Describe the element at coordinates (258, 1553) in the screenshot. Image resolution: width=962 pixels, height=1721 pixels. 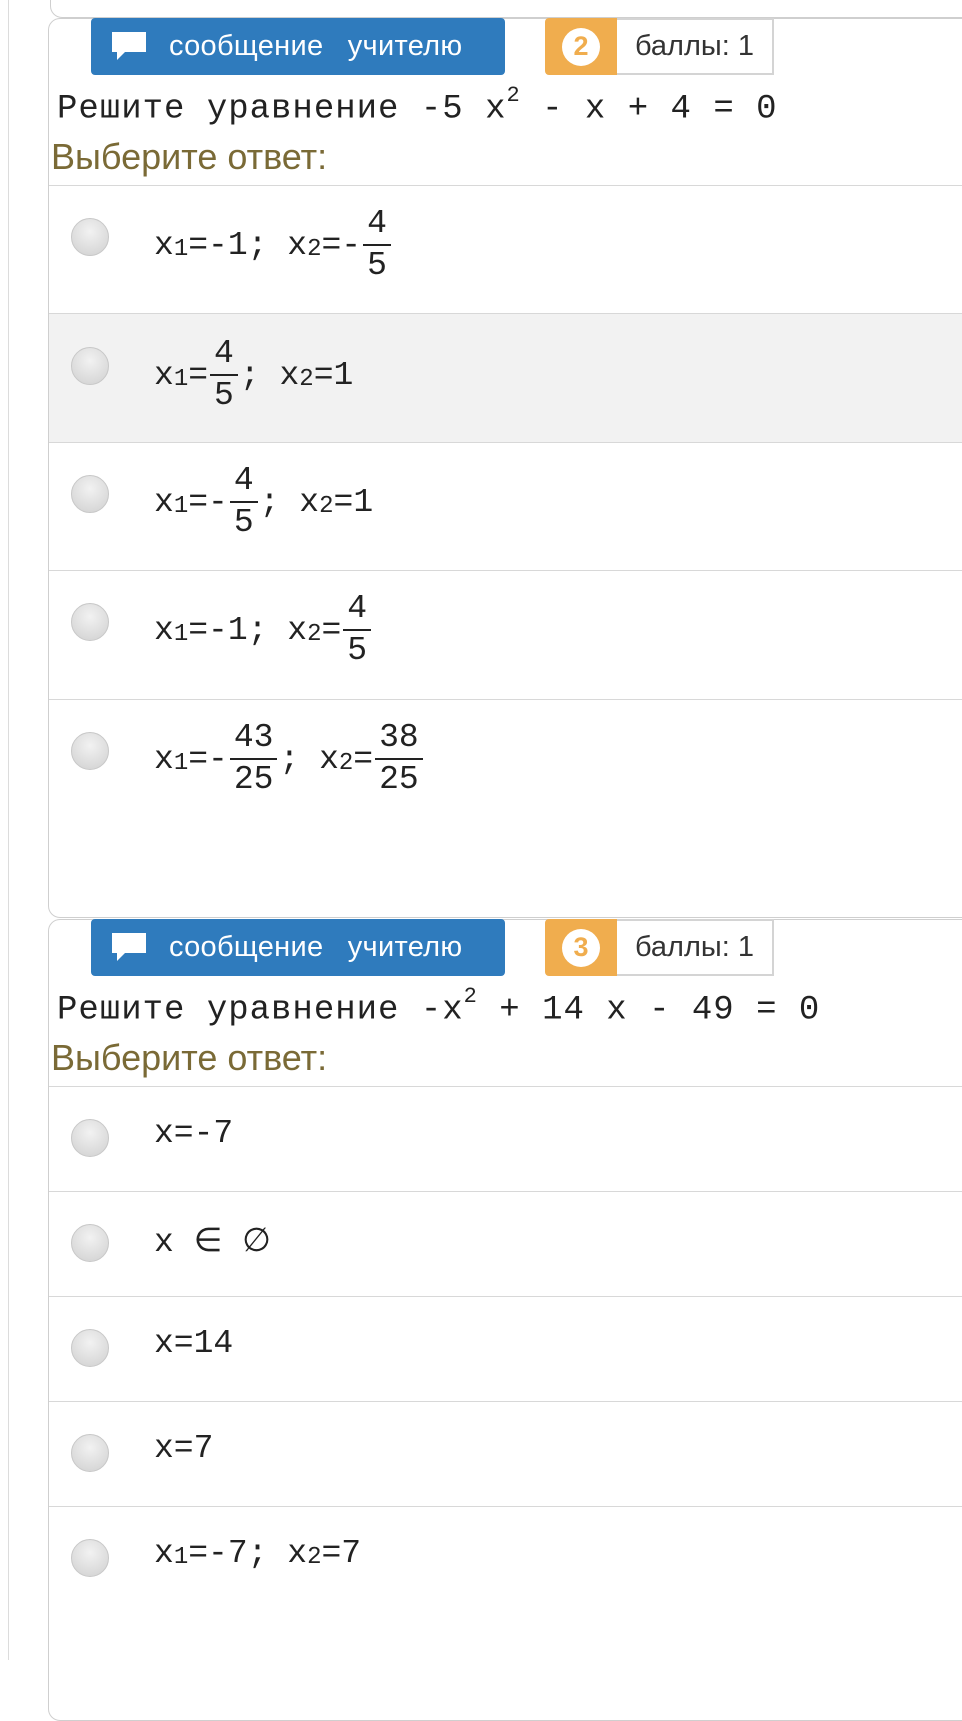
I see `answer-formula: x 1 = -7; x 2 = 7` at that location.